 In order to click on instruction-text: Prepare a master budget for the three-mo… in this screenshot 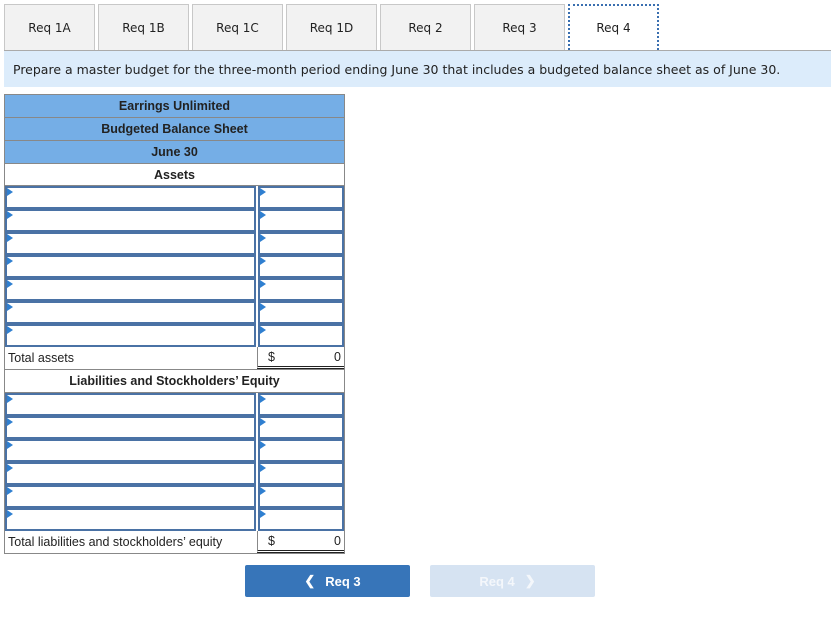, I will do `click(417, 69)`.